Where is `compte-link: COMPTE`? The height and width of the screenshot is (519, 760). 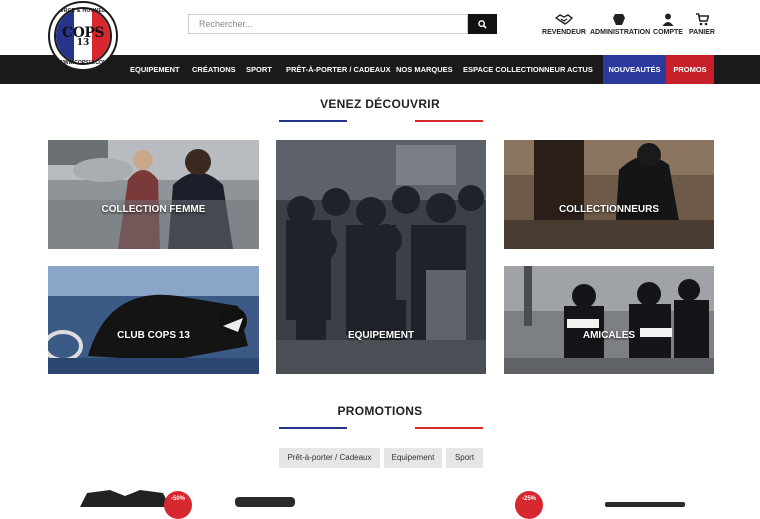 compte-link: COMPTE is located at coordinates (668, 24).